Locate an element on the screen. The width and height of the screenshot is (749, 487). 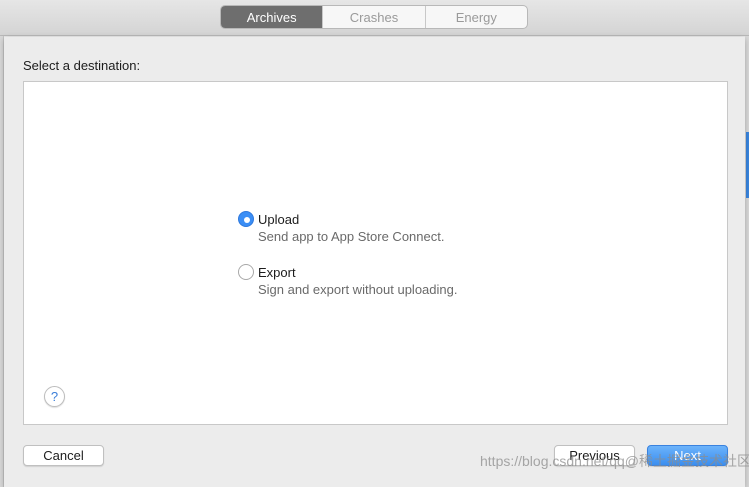
window-toolbar: Archives Crashes Energy is located at coordinates (374, 18).